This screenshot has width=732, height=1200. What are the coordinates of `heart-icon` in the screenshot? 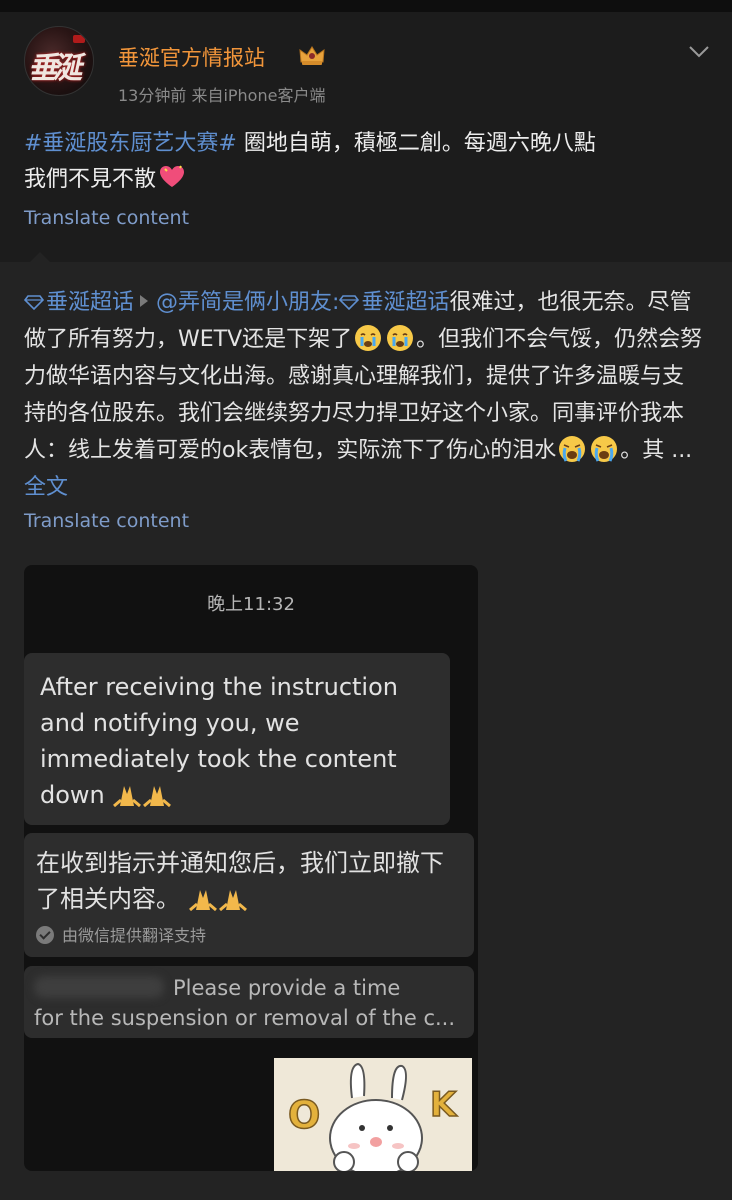 It's located at (172, 176).